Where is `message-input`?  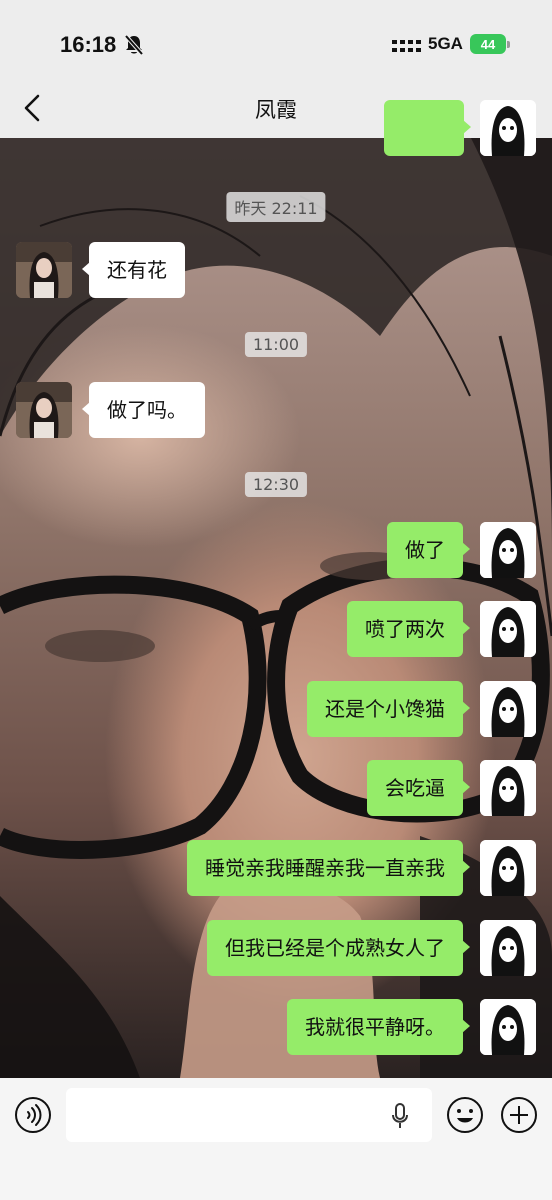 message-input is located at coordinates (249, 1115).